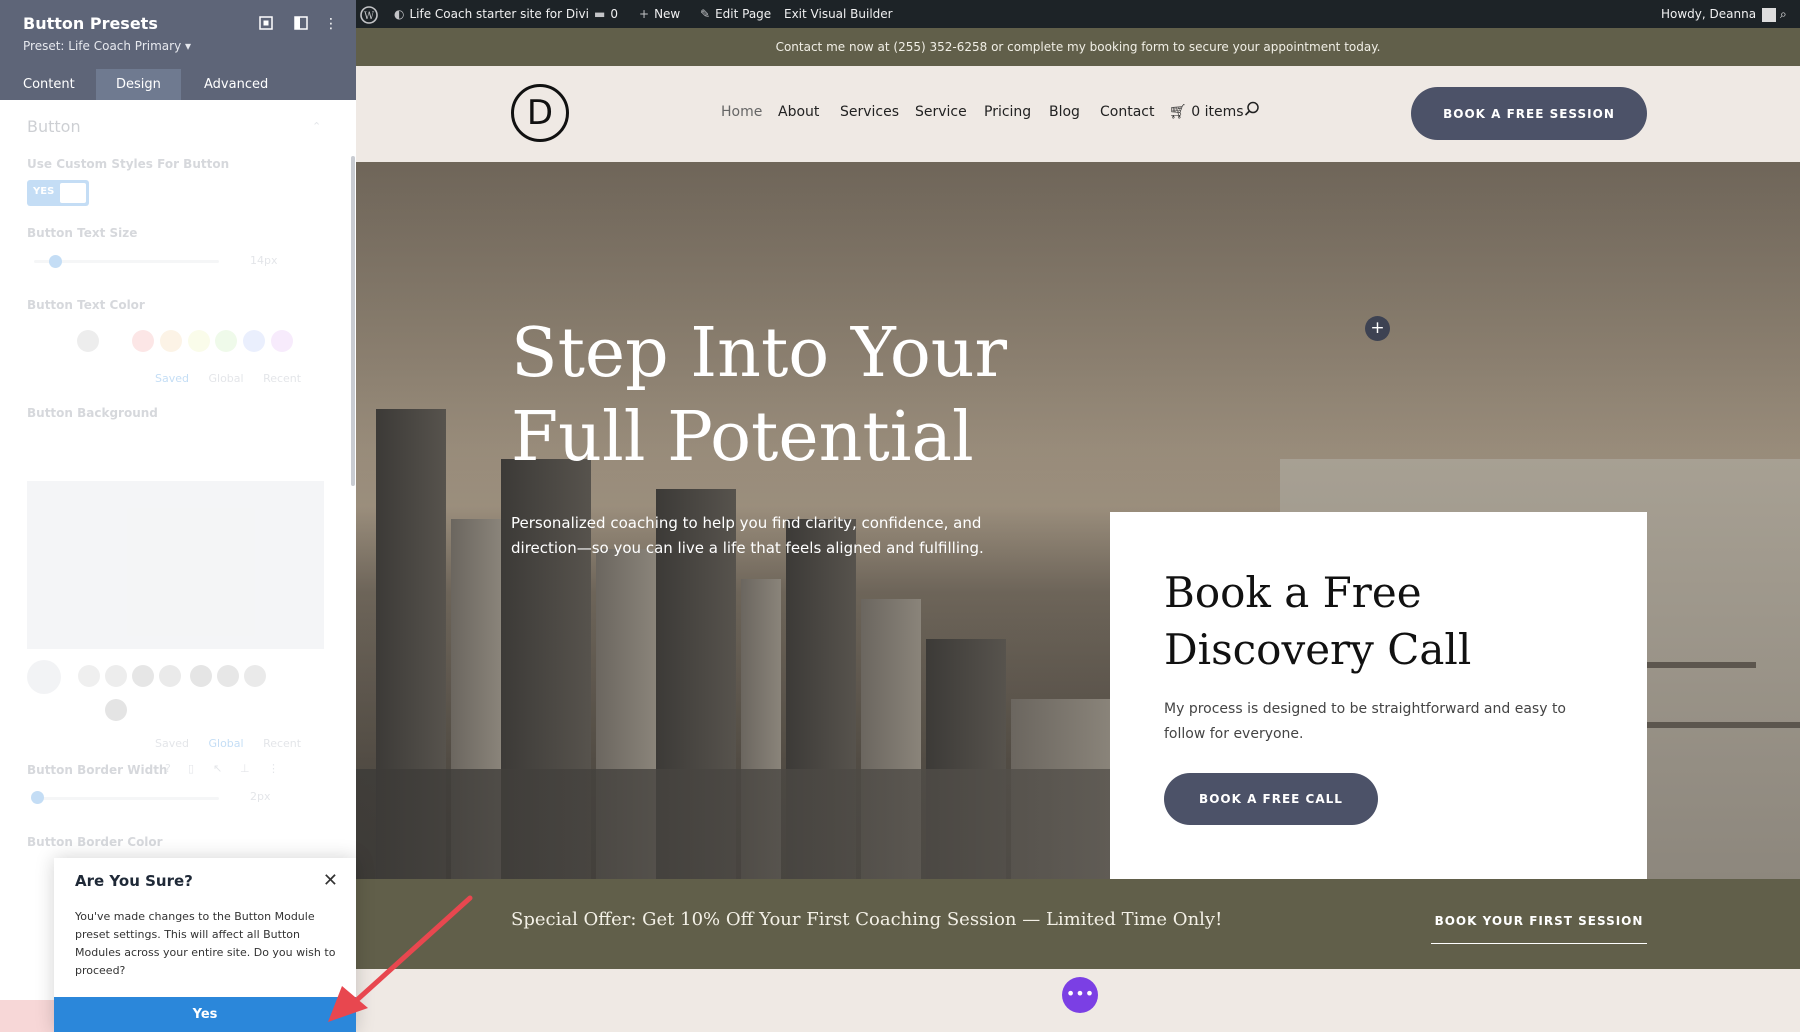 This screenshot has width=1800, height=1032. What do you see at coordinates (191, 768) in the screenshot?
I see `device-icon: ▯` at bounding box center [191, 768].